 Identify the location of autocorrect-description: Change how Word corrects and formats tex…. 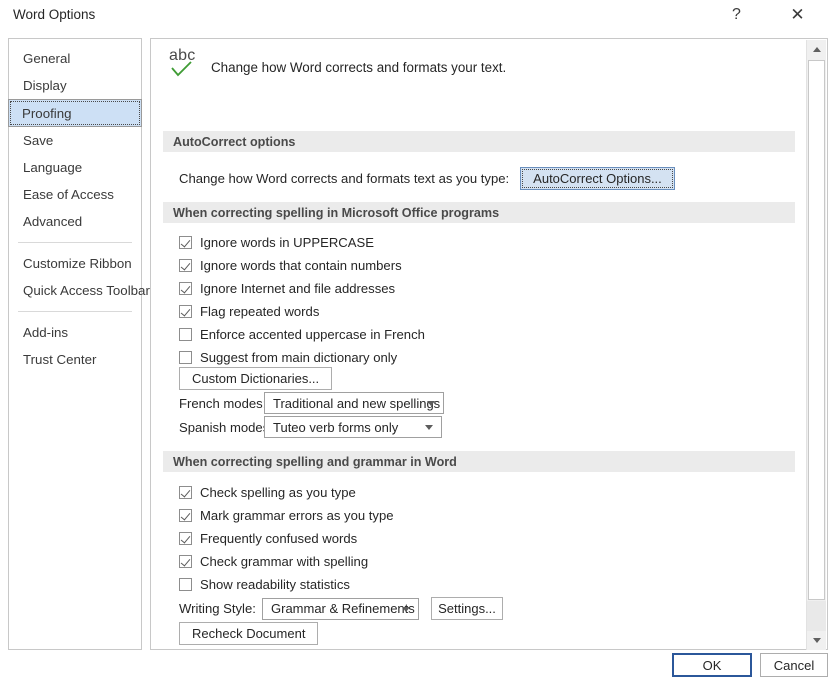
(344, 178).